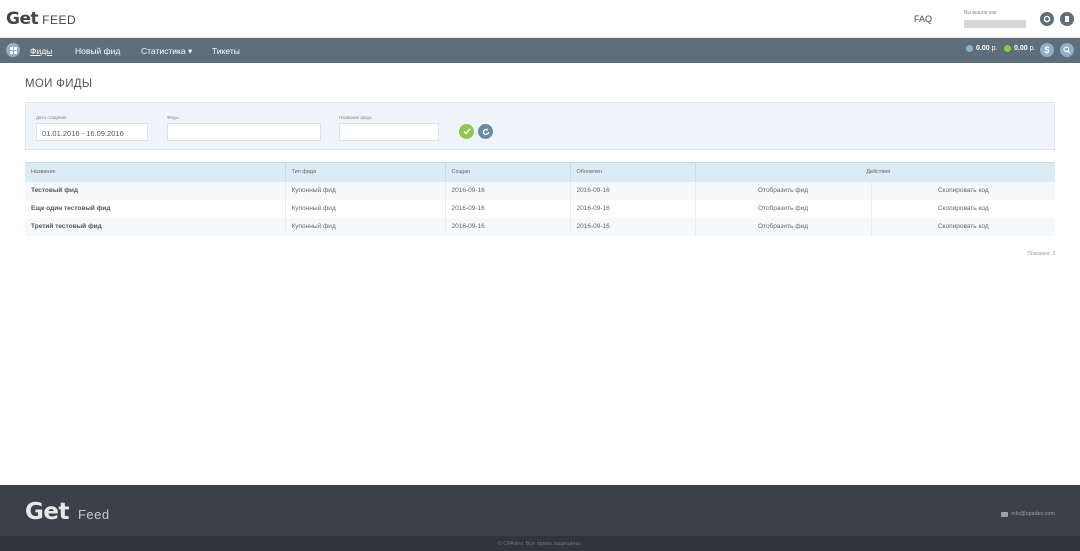 This screenshot has height=551, width=1080. I want to click on search-button, so click(1067, 50).